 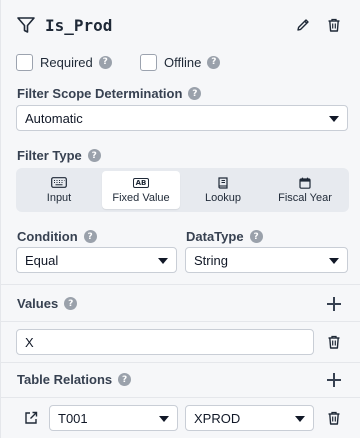 I want to click on condition-section: Condition ?, so click(x=57, y=236).